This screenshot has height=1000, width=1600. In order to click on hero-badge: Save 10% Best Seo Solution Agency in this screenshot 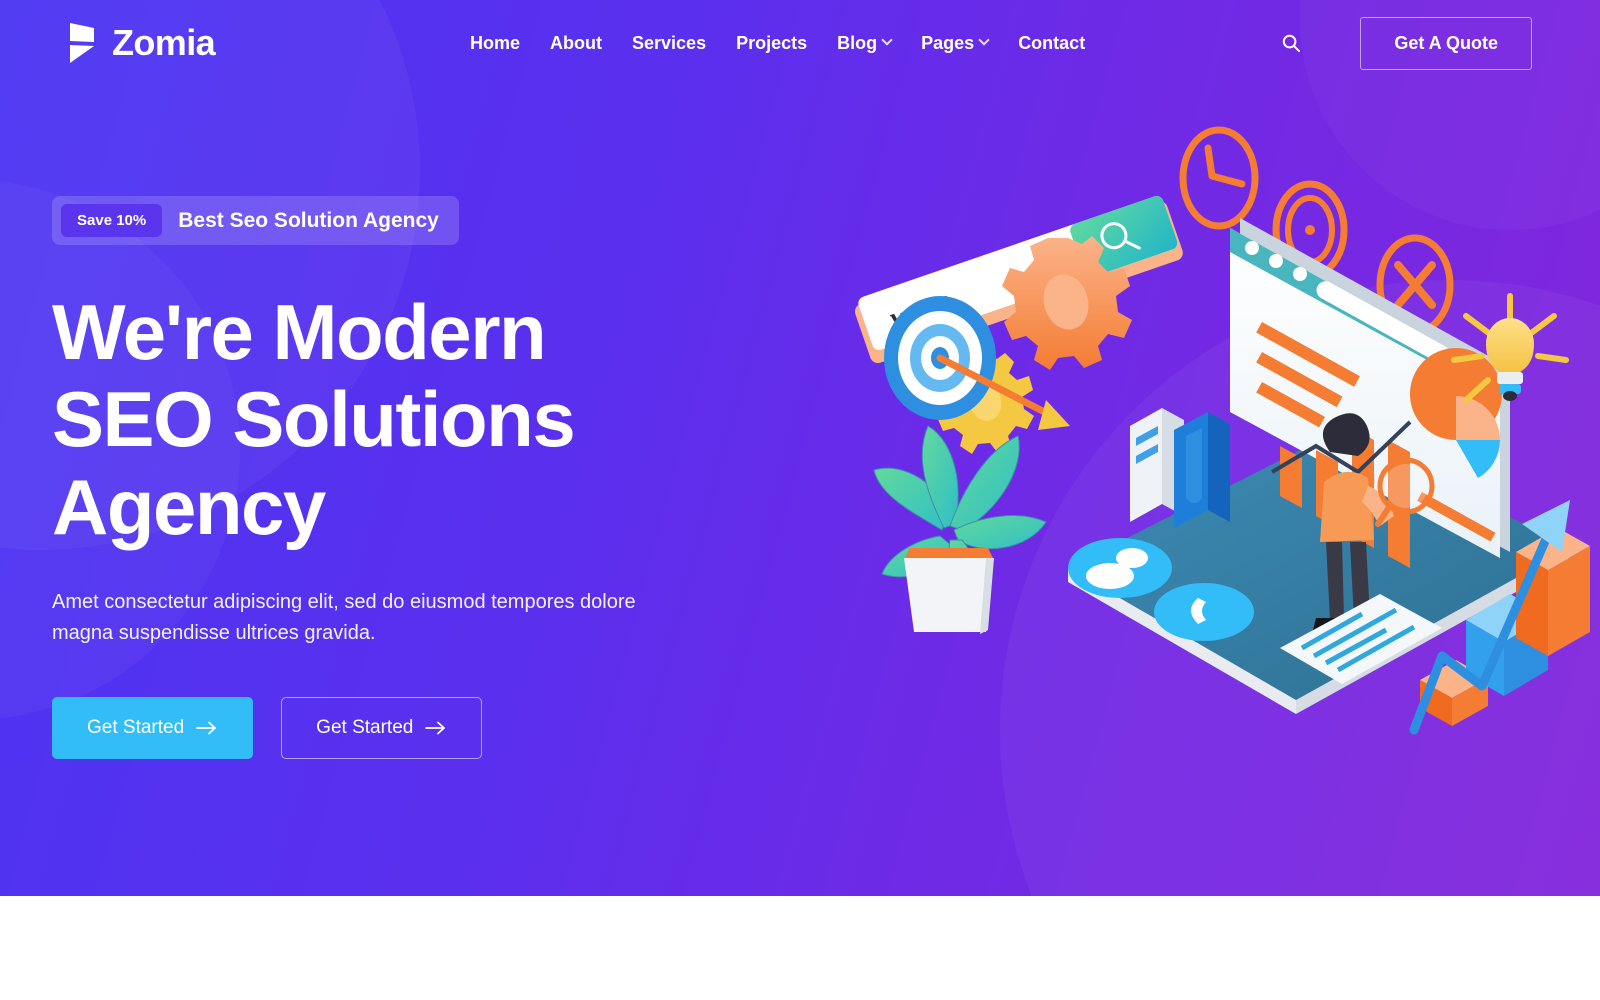, I will do `click(255, 220)`.